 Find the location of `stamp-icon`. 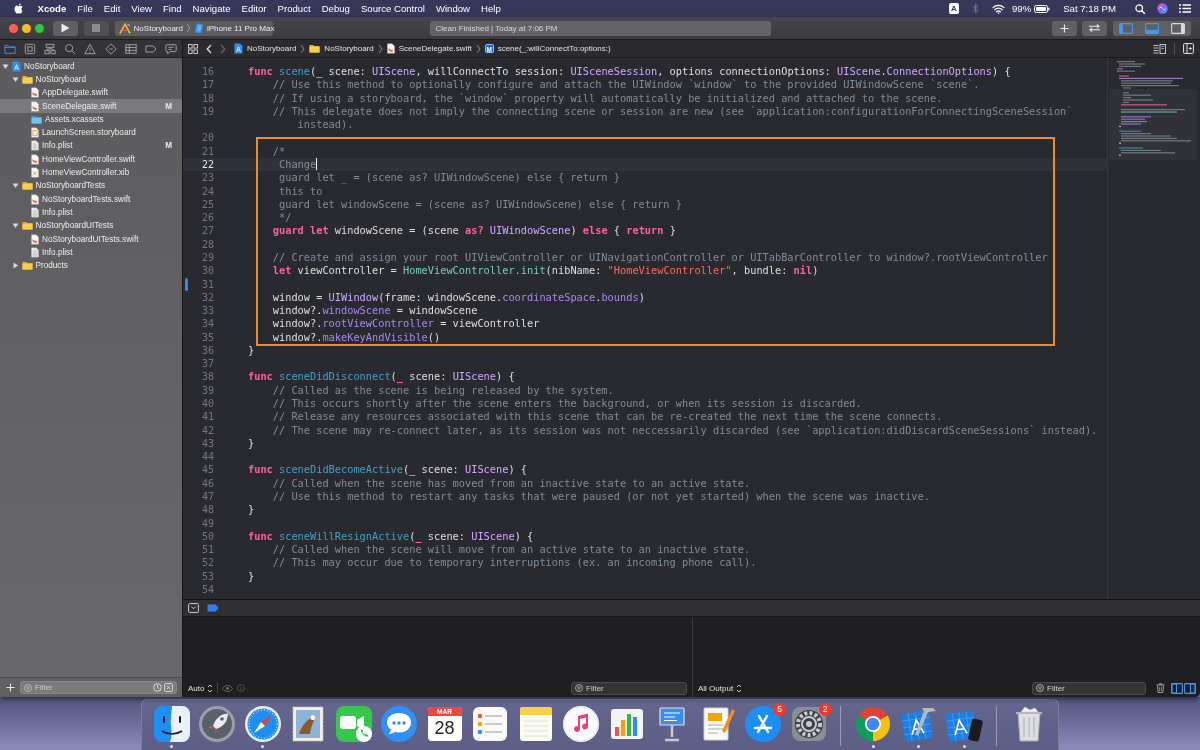

stamp-icon is located at coordinates (308, 724).